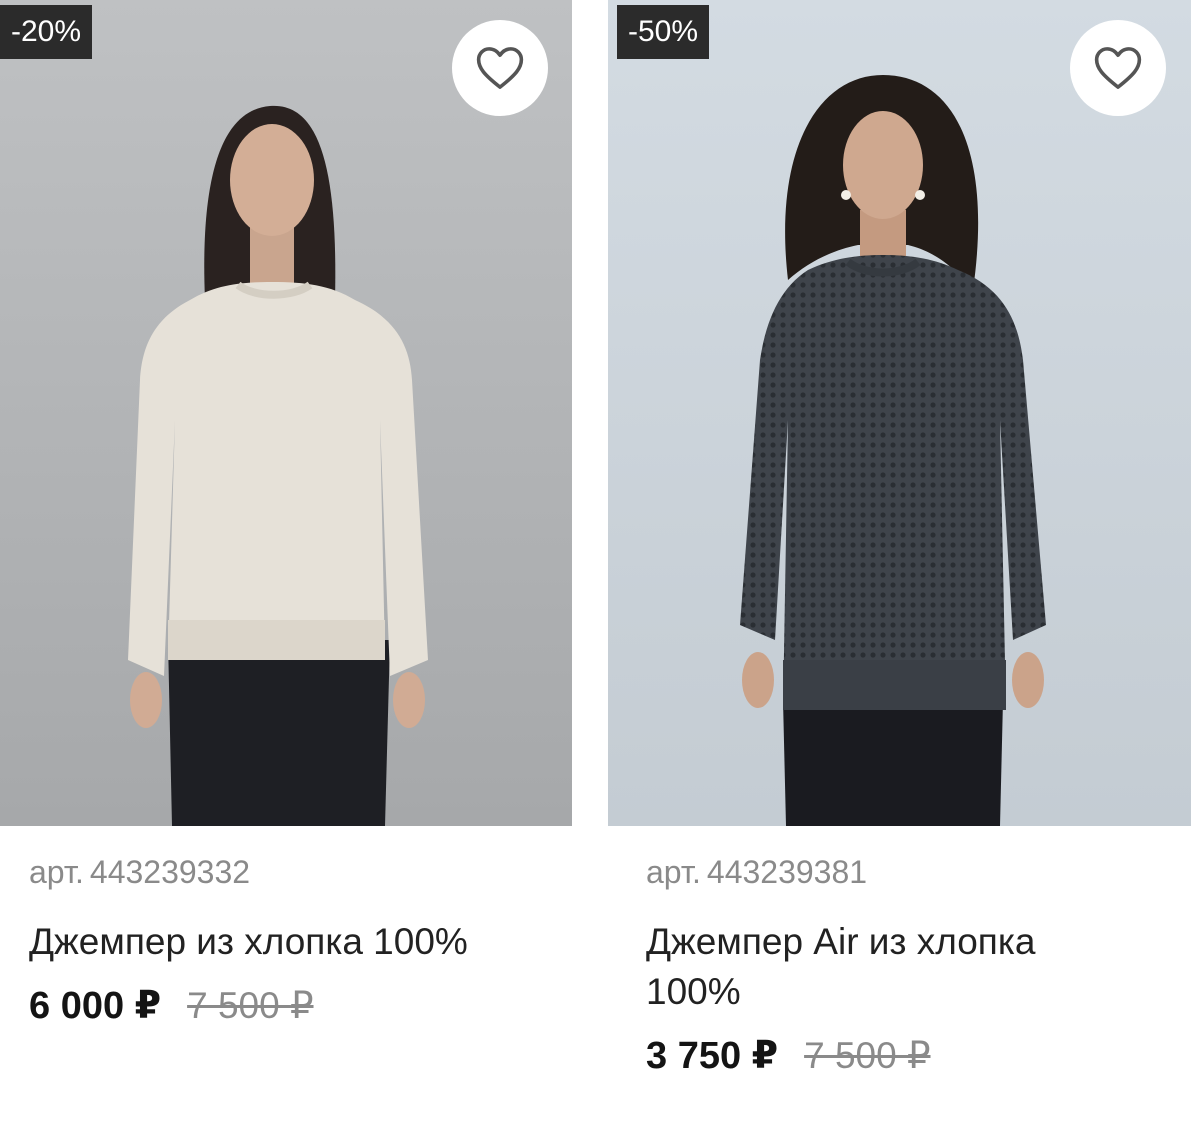 The image size is (1191, 1128). Describe the element at coordinates (279, 942) in the screenshot. I see `product-name: Джемпер из хлопка 100%` at that location.